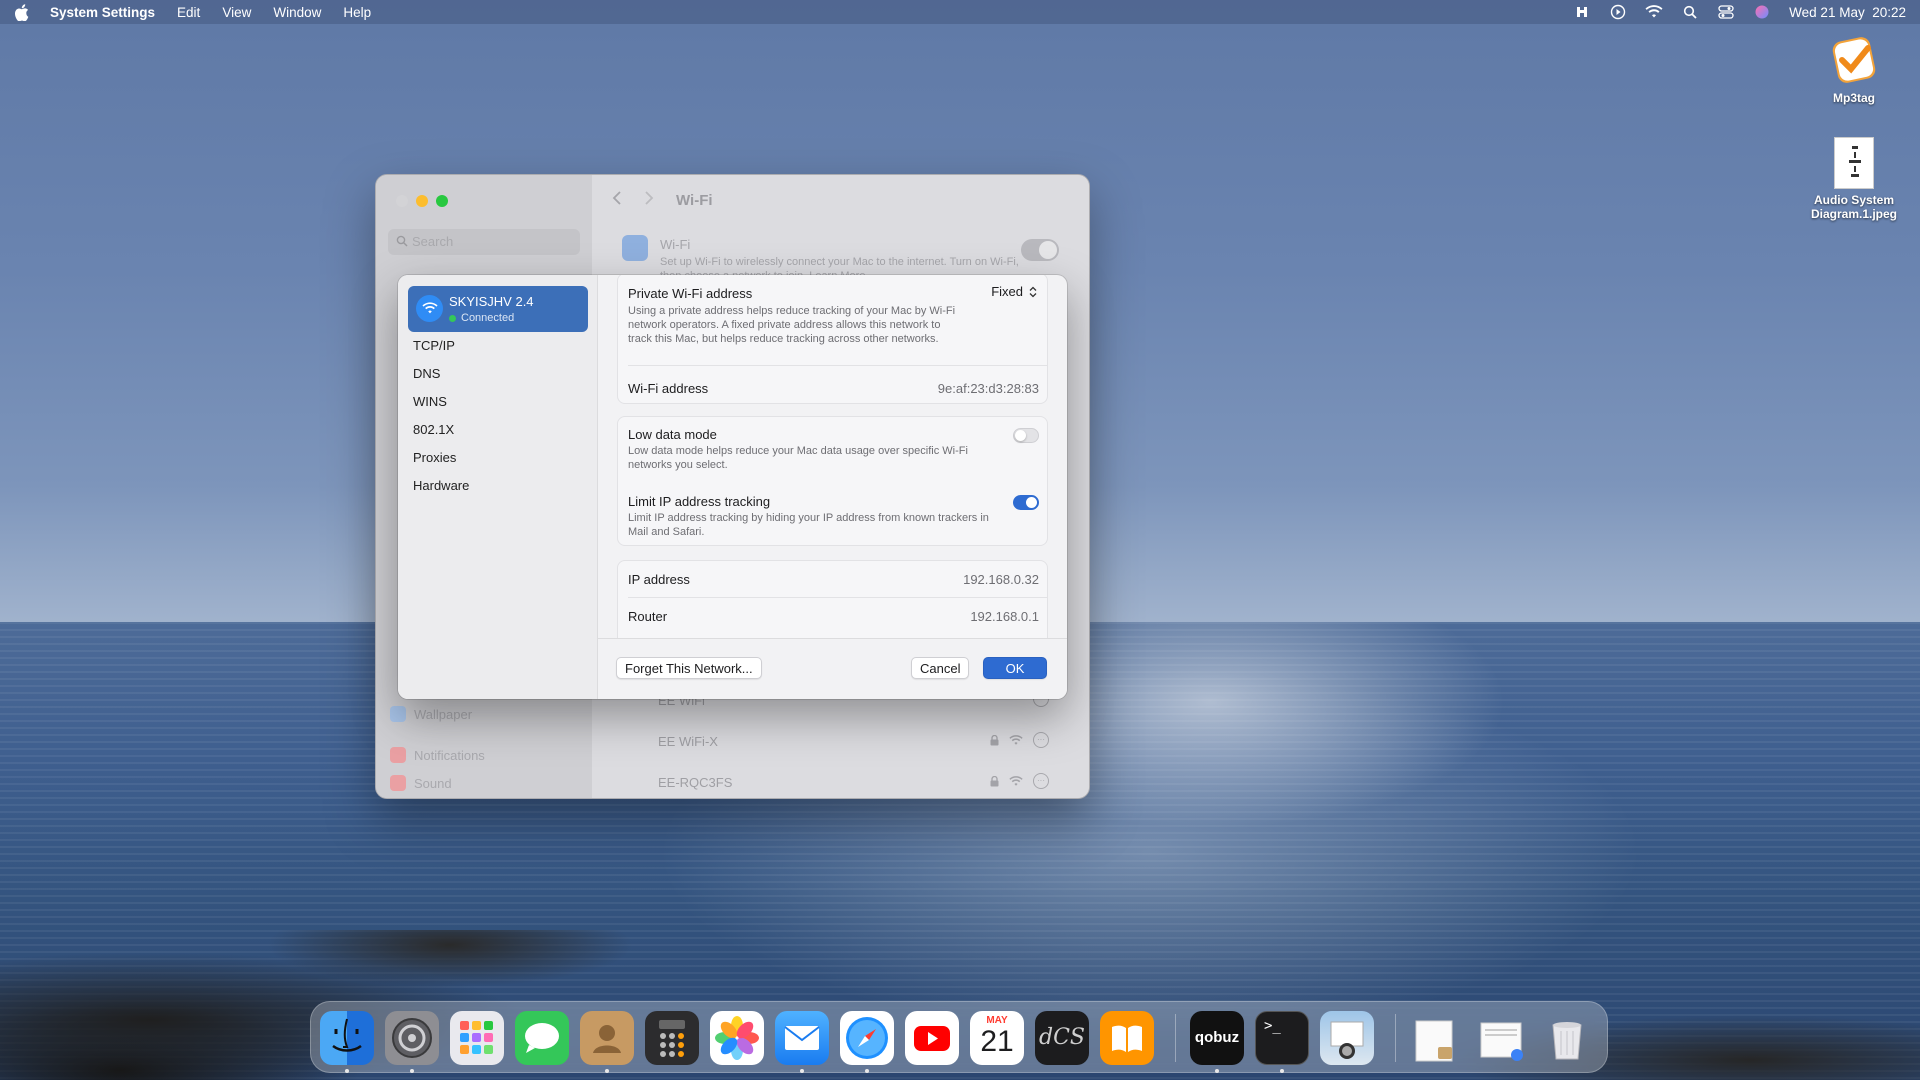 Image resolution: width=1920 pixels, height=1080 pixels. Describe the element at coordinates (1854, 207) in the screenshot. I see `desktop-icon-label: Audio System Diagram.1.jpeg` at that location.